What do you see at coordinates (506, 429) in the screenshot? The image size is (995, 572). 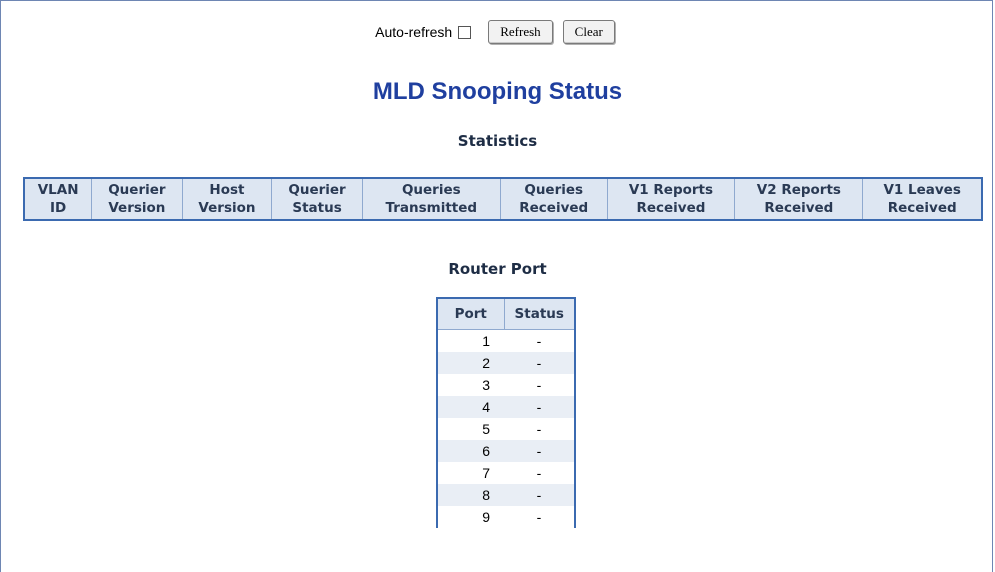 I see `table-row: 5 -` at bounding box center [506, 429].